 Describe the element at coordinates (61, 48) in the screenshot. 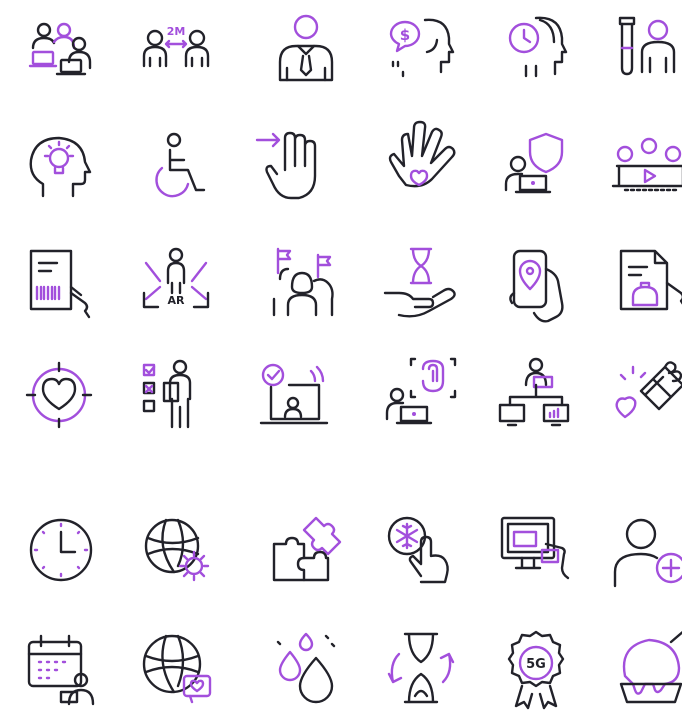

I see `group-work-icon` at that location.